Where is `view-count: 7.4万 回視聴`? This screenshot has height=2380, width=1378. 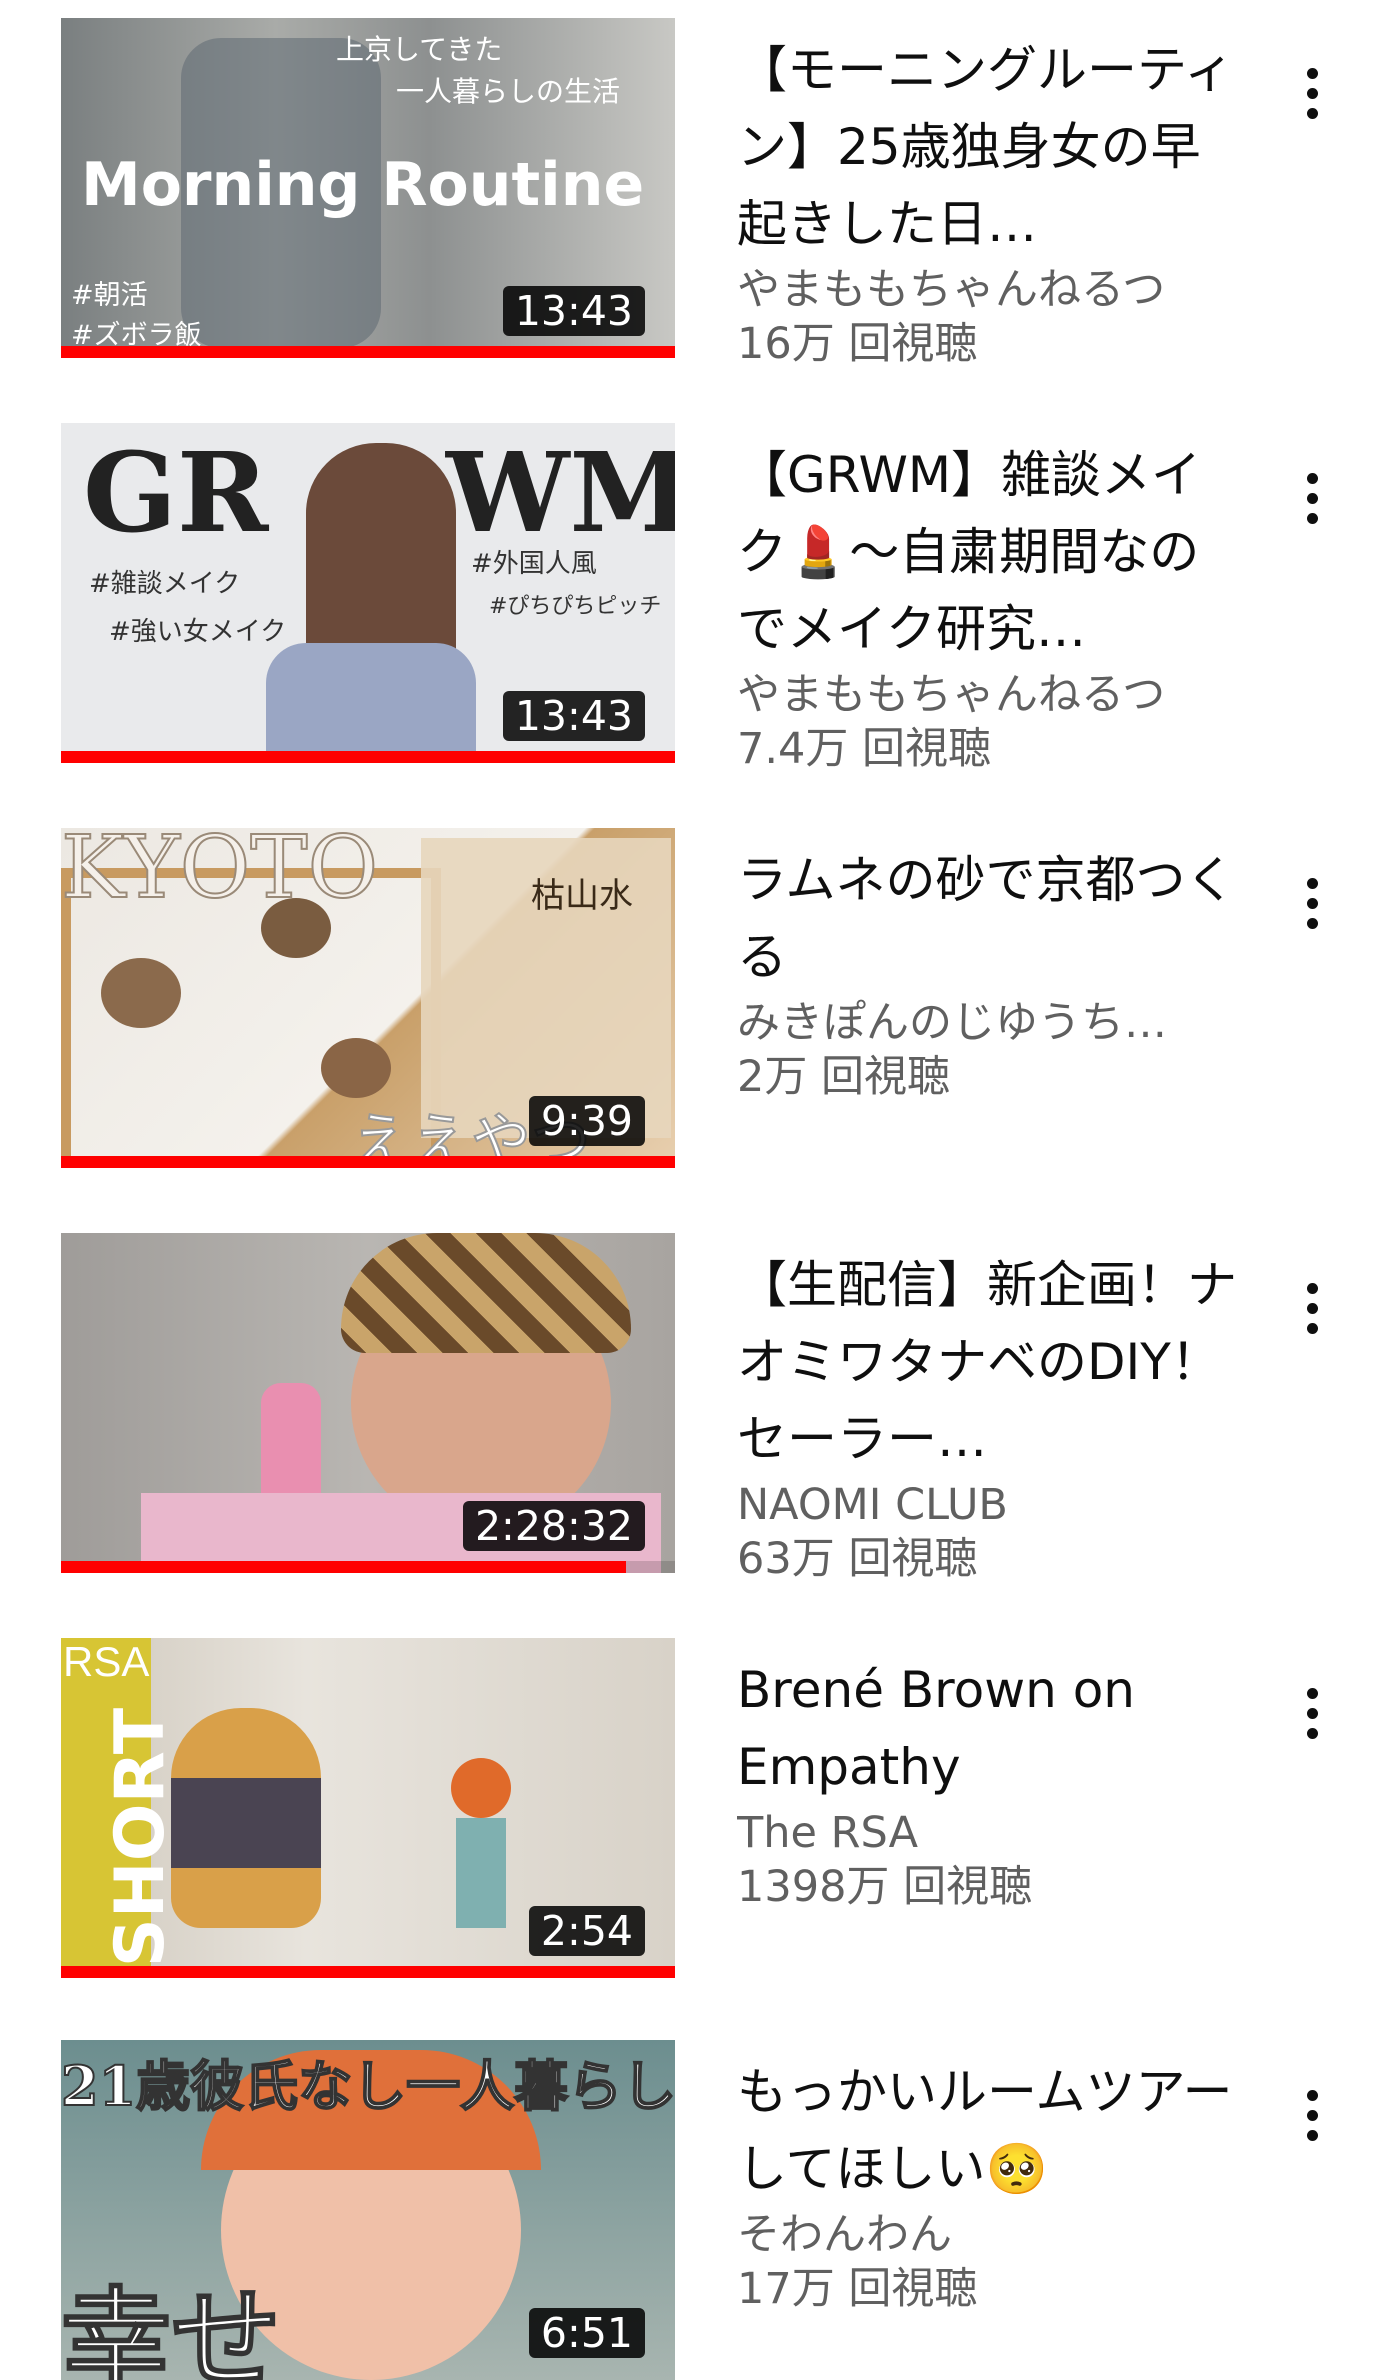
view-count: 7.4万 回視聴 is located at coordinates (864, 749).